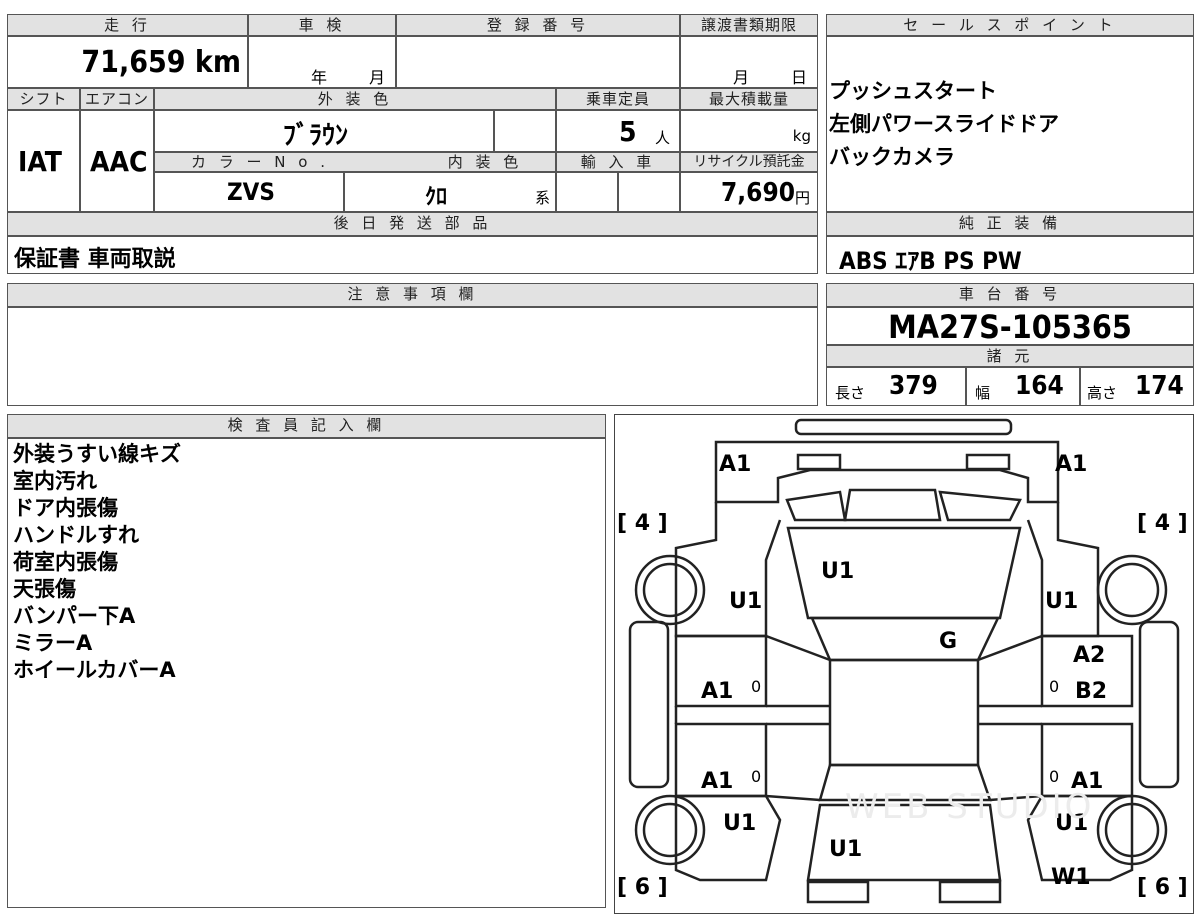 This screenshot has height=914, width=1200. I want to click on right-front-fender-shape, so click(1062, 569).